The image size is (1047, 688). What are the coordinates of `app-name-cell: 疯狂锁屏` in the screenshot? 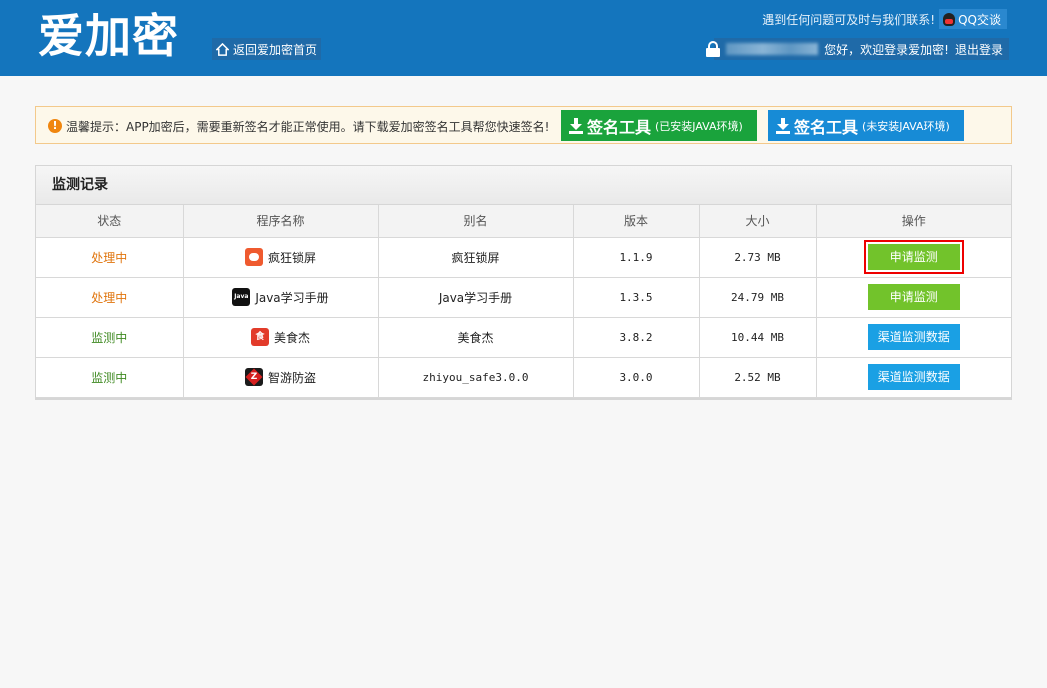 It's located at (280, 257).